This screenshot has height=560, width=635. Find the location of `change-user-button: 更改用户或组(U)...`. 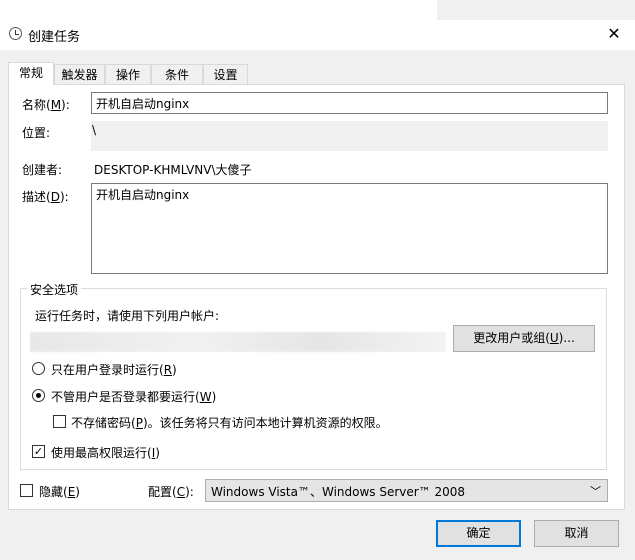

change-user-button: 更改用户或组(U)... is located at coordinates (524, 338).